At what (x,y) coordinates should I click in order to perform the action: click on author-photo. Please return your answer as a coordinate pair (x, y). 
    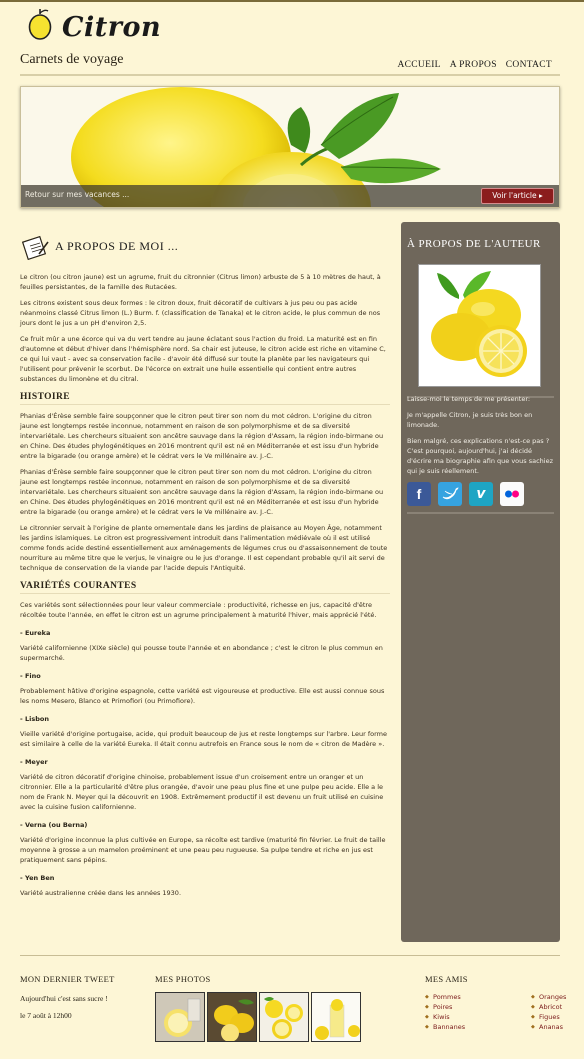
    Looking at the image, I should click on (479, 325).